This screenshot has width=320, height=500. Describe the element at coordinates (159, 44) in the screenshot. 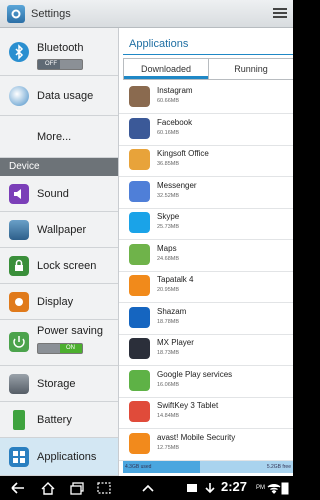

I see `panel-title: Applications` at that location.